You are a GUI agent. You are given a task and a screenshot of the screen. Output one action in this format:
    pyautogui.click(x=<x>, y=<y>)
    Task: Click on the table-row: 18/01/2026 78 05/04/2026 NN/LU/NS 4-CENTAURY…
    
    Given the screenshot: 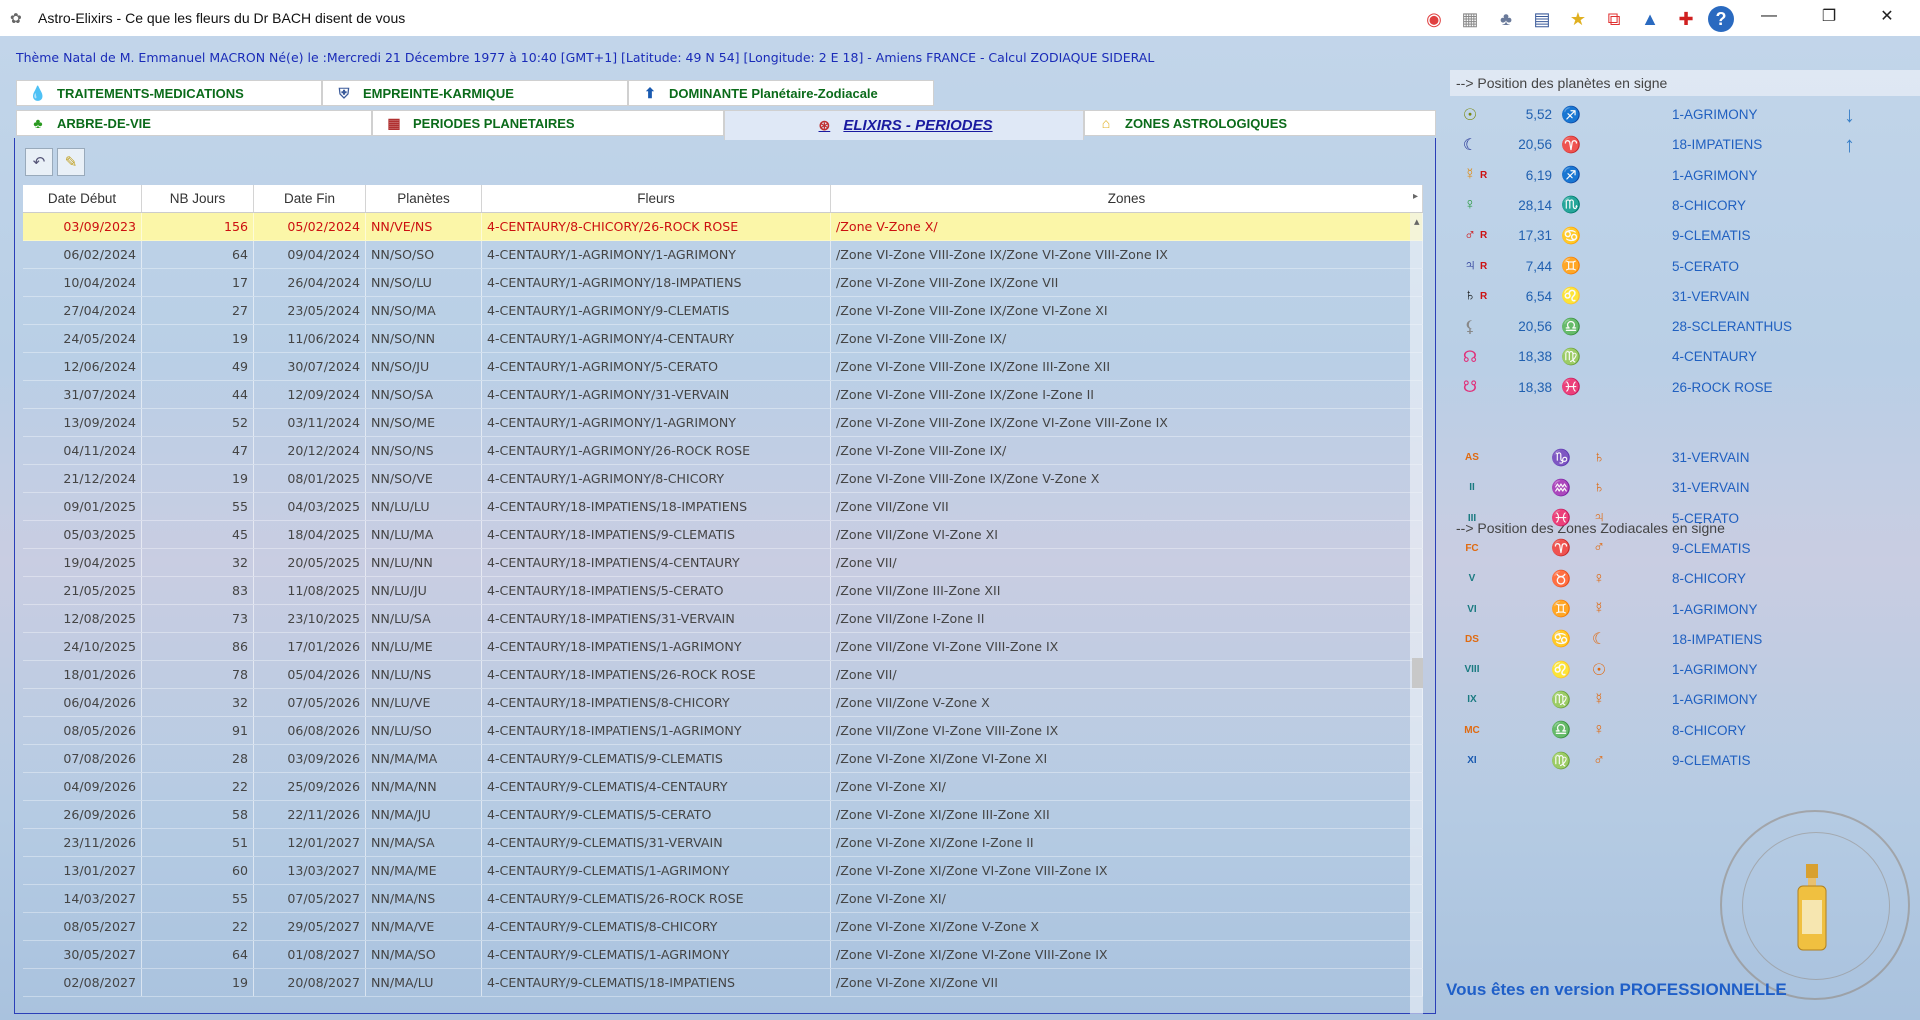 What is the action you would take?
    pyautogui.click(x=723, y=675)
    